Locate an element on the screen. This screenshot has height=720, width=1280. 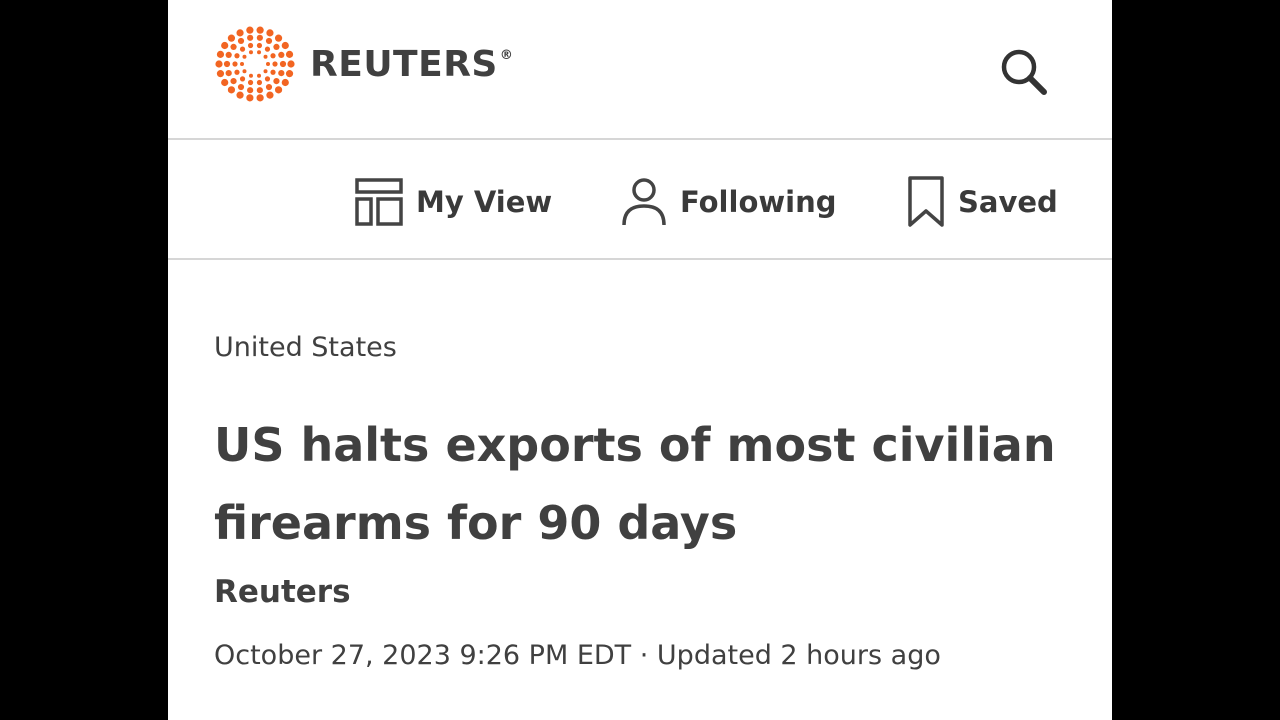
nav-item-following: Following is located at coordinates (728, 202).